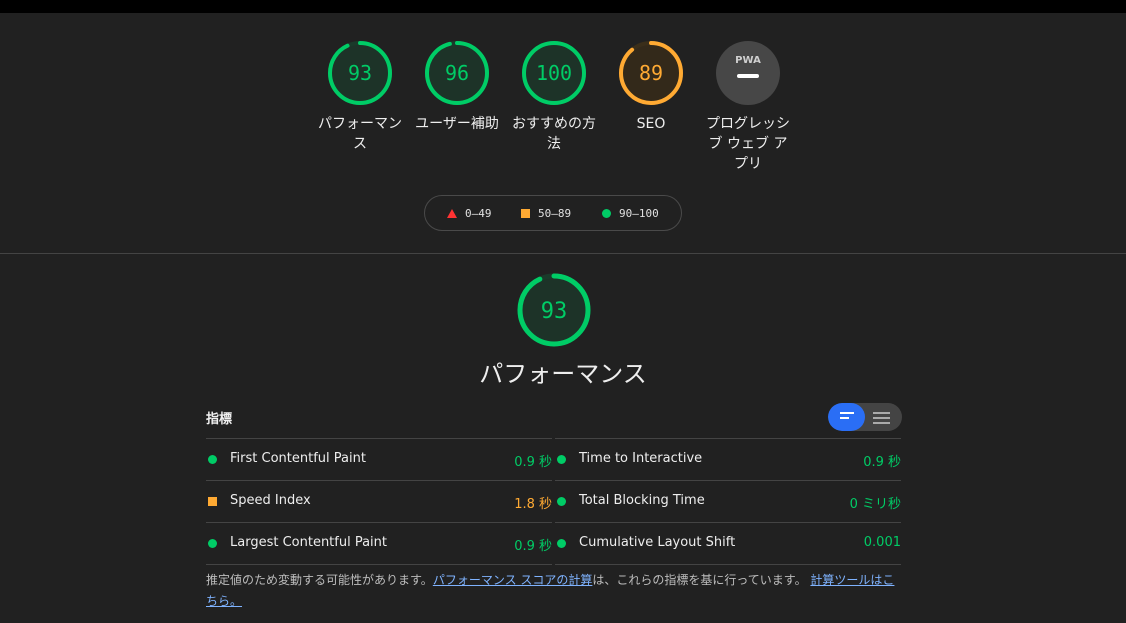 Image resolution: width=1126 pixels, height=623 pixels. I want to click on legend-pass: 90–100, so click(630, 213).